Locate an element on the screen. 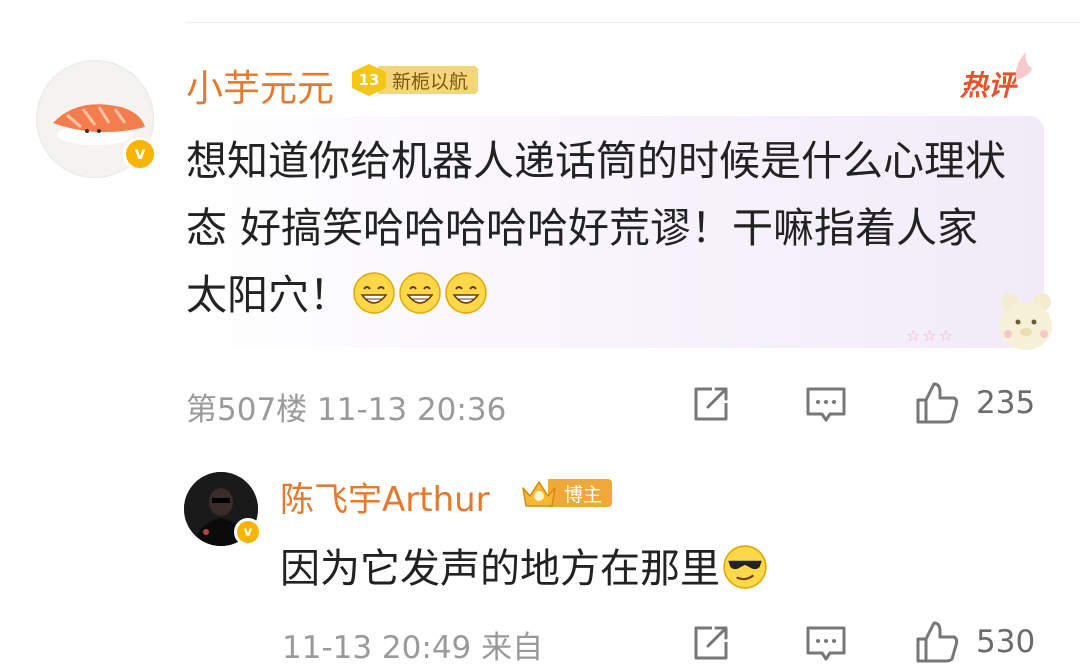 The image size is (1080, 669). flame-icon is located at coordinates (1023, 66).